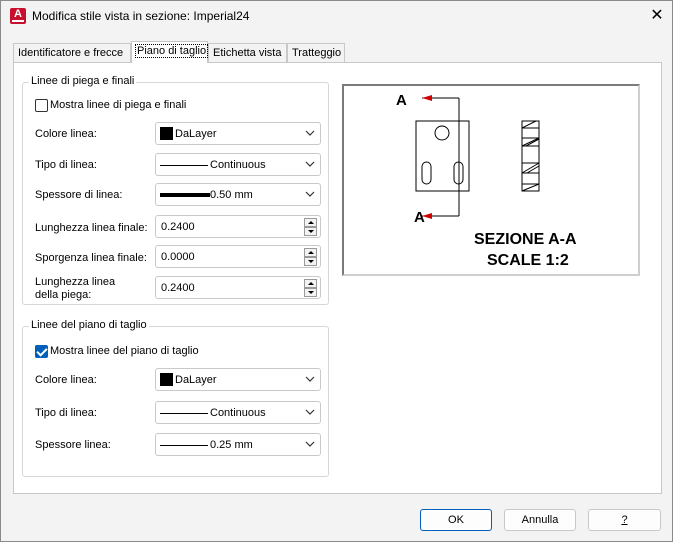  I want to click on spinner-value: 0.0000, so click(178, 257).